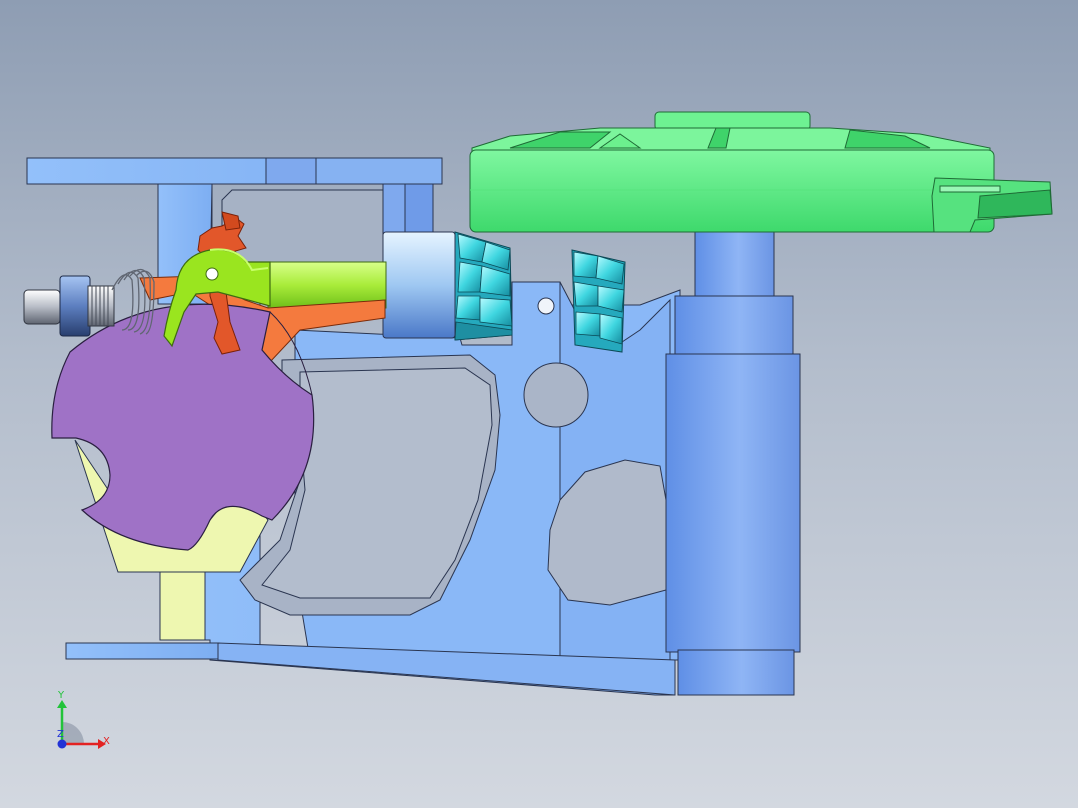  I want to click on upper-bracket-cap, so click(379, 171).